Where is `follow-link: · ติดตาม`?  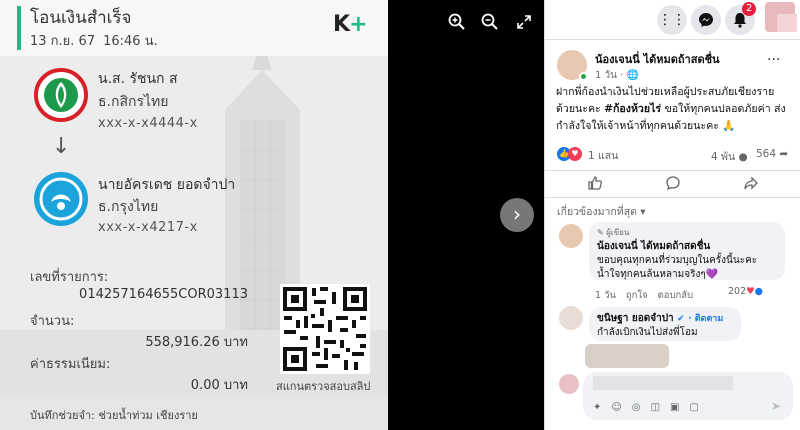 follow-link: · ติดตาม is located at coordinates (705, 319).